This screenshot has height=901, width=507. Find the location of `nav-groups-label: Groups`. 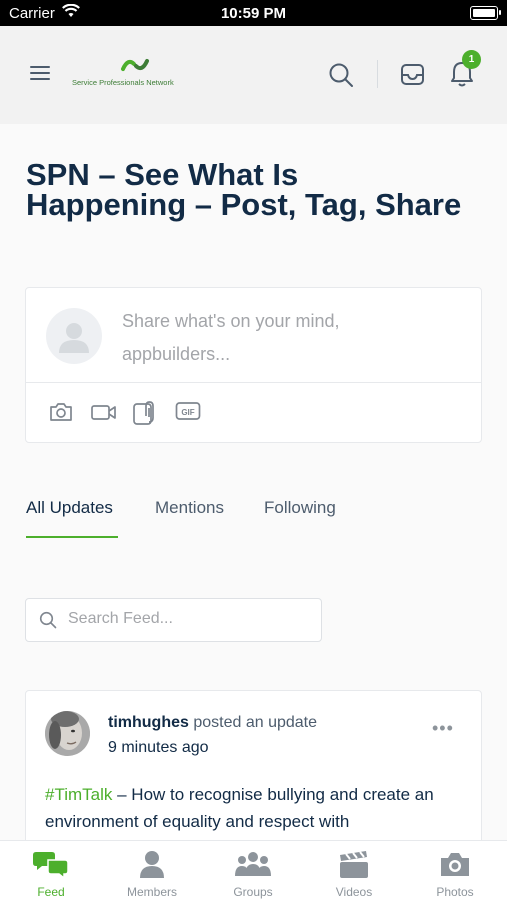

nav-groups-label: Groups is located at coordinates (253, 892).